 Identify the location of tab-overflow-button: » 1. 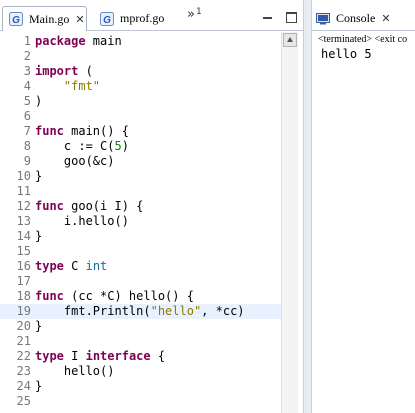
(194, 14).